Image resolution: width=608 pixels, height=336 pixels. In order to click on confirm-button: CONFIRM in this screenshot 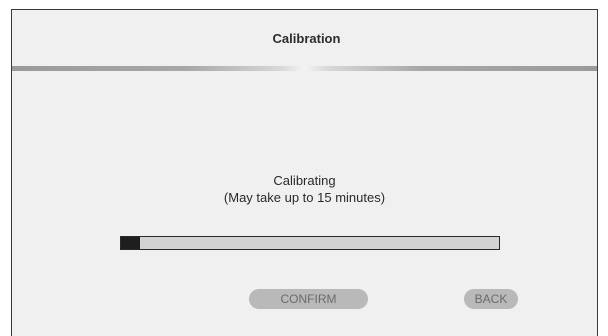, I will do `click(308, 299)`.